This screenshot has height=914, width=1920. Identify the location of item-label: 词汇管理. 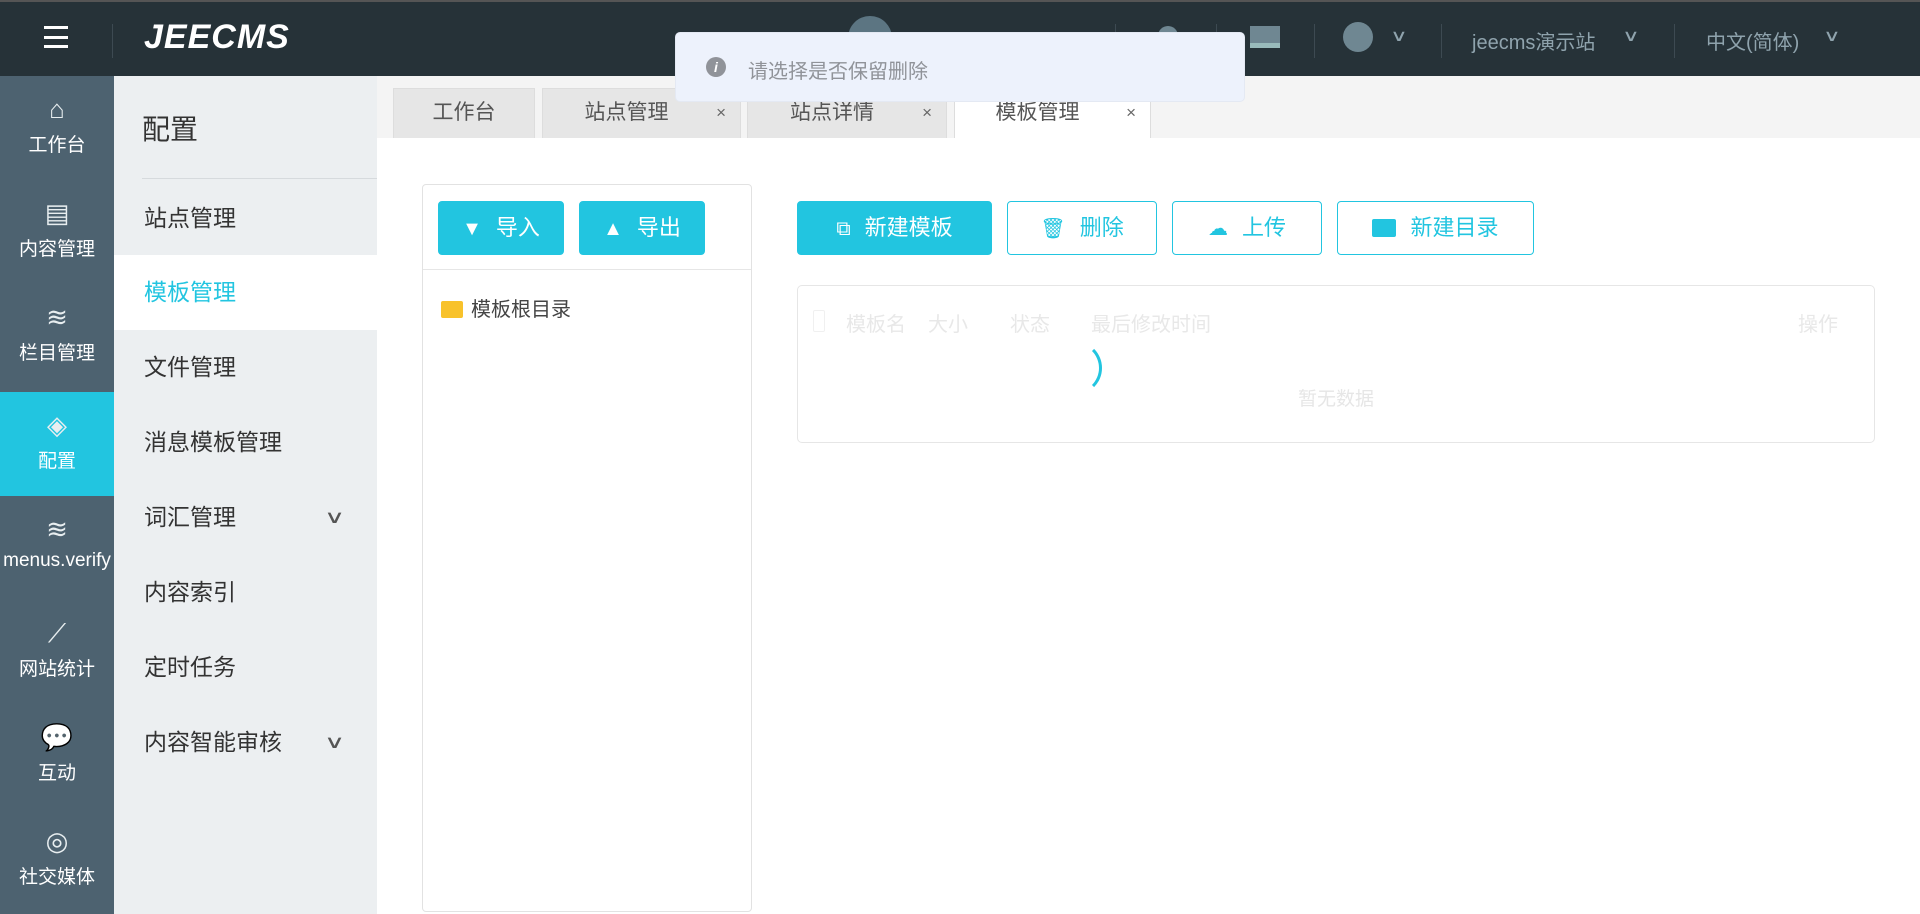
(190, 517).